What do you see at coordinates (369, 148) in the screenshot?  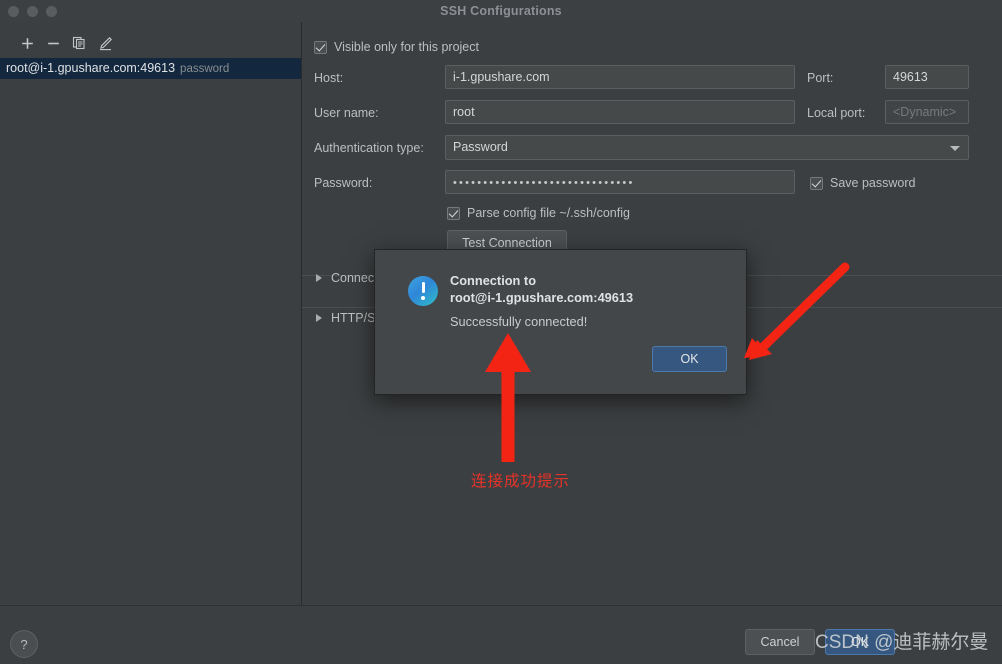 I see `auth-type-label: Authentication type:` at bounding box center [369, 148].